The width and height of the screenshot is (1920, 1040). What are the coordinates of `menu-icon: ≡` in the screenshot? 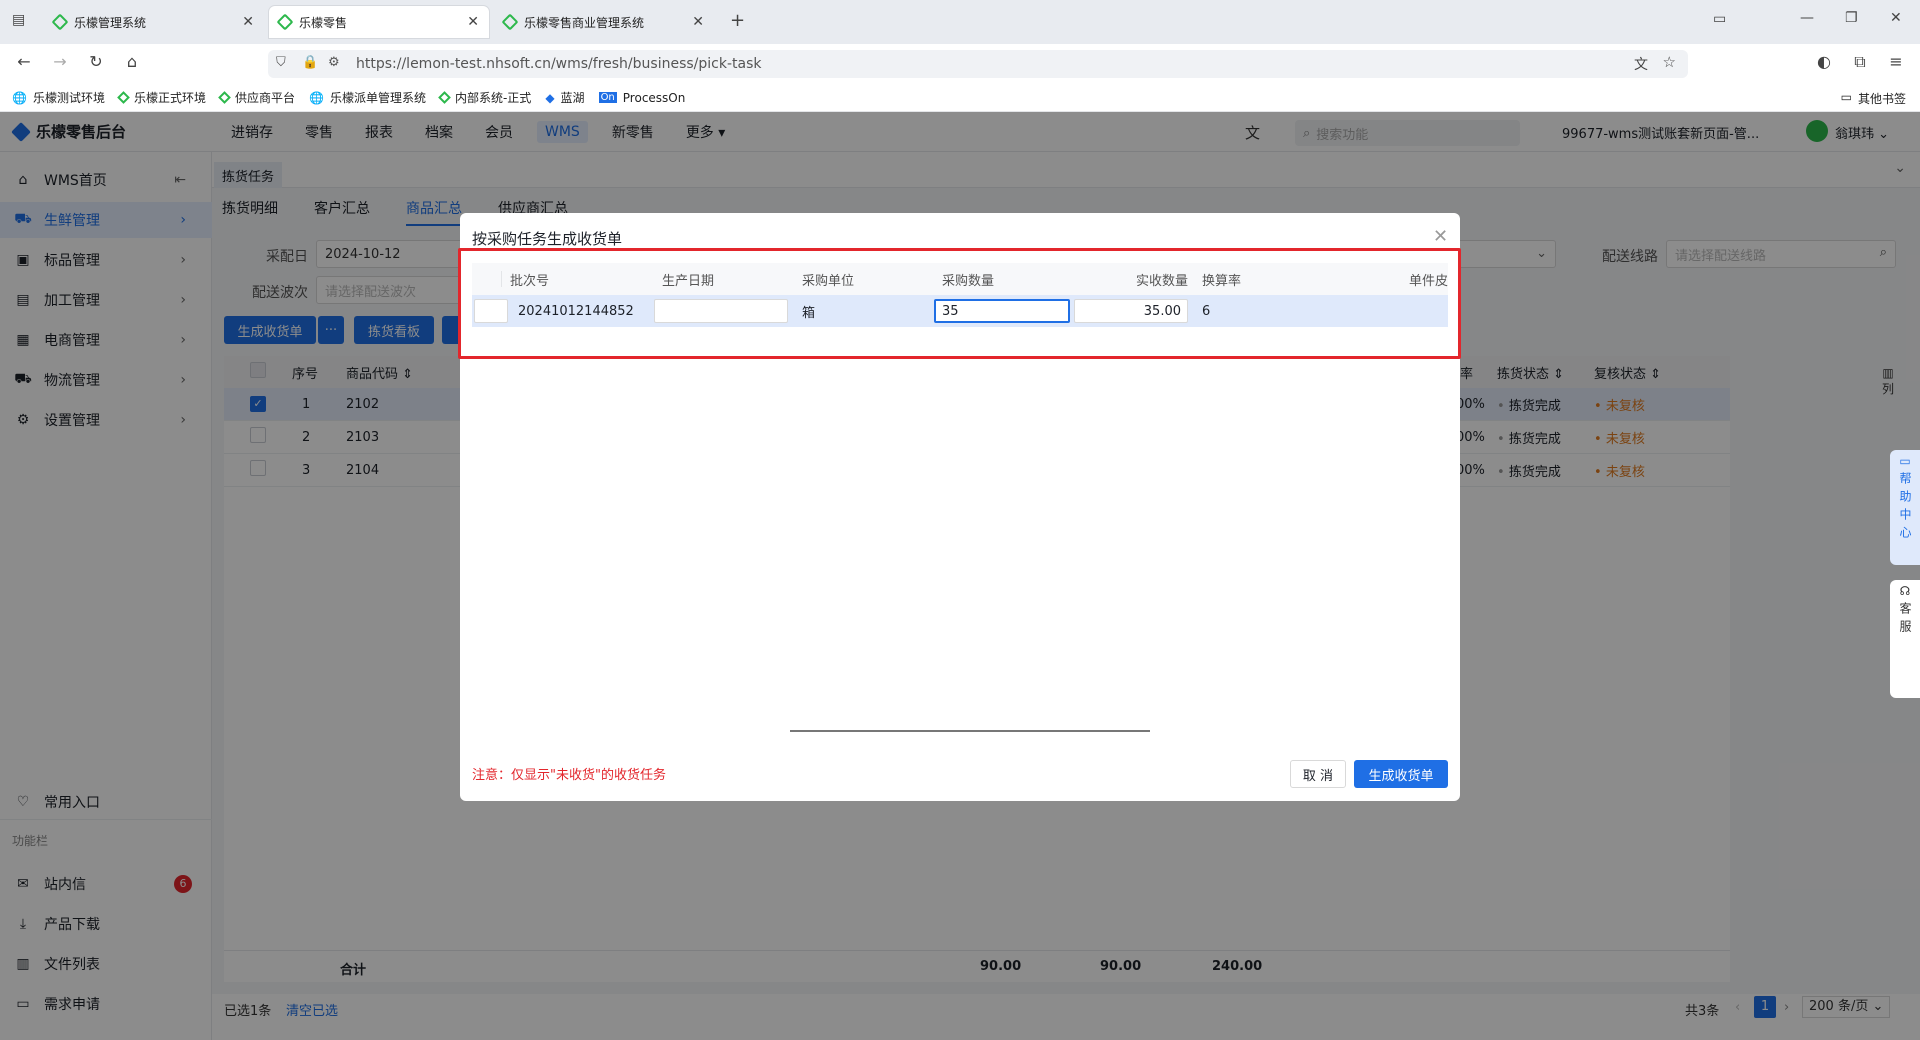 It's located at (1896, 61).